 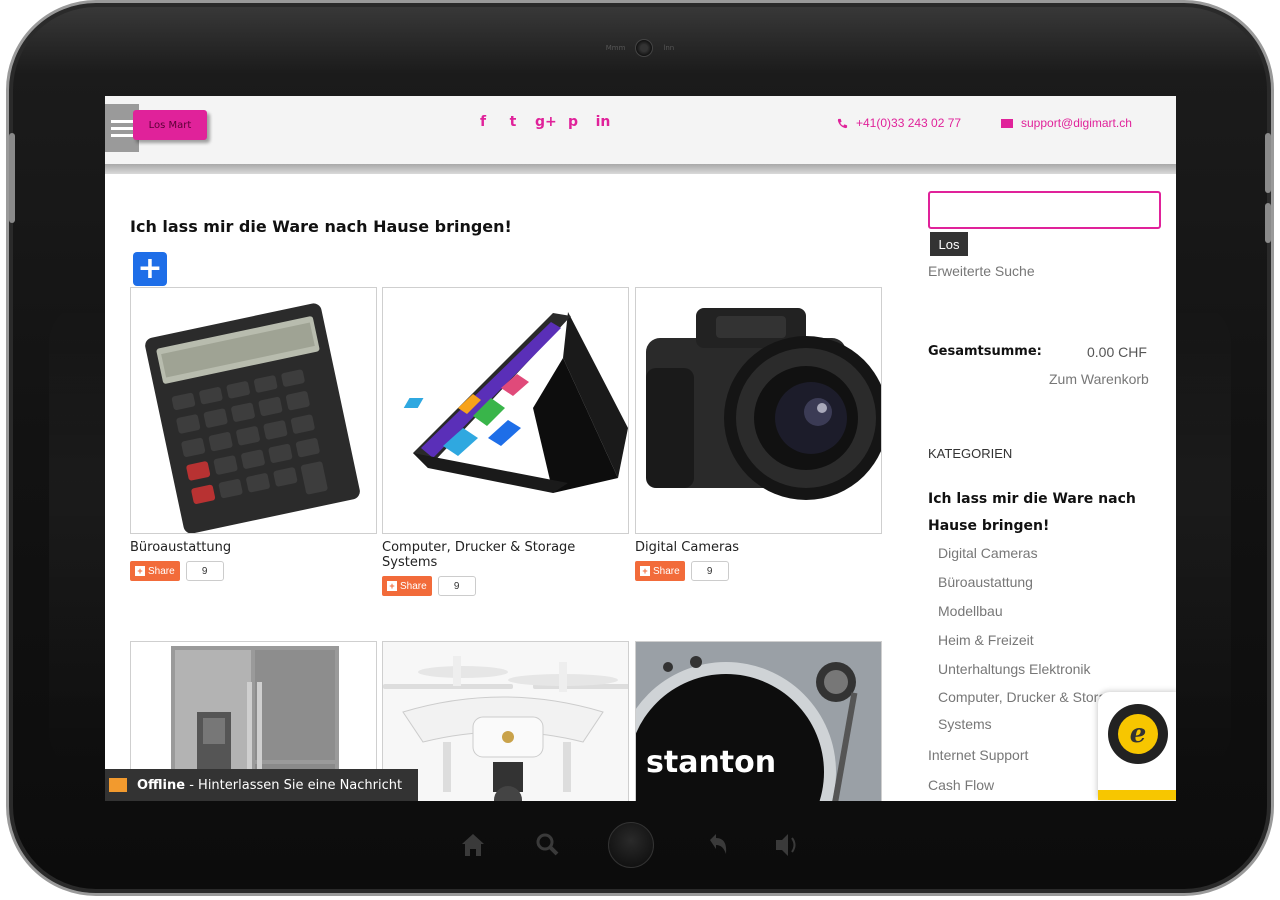 I want to click on product-title: Digital Cameras, so click(x=758, y=547).